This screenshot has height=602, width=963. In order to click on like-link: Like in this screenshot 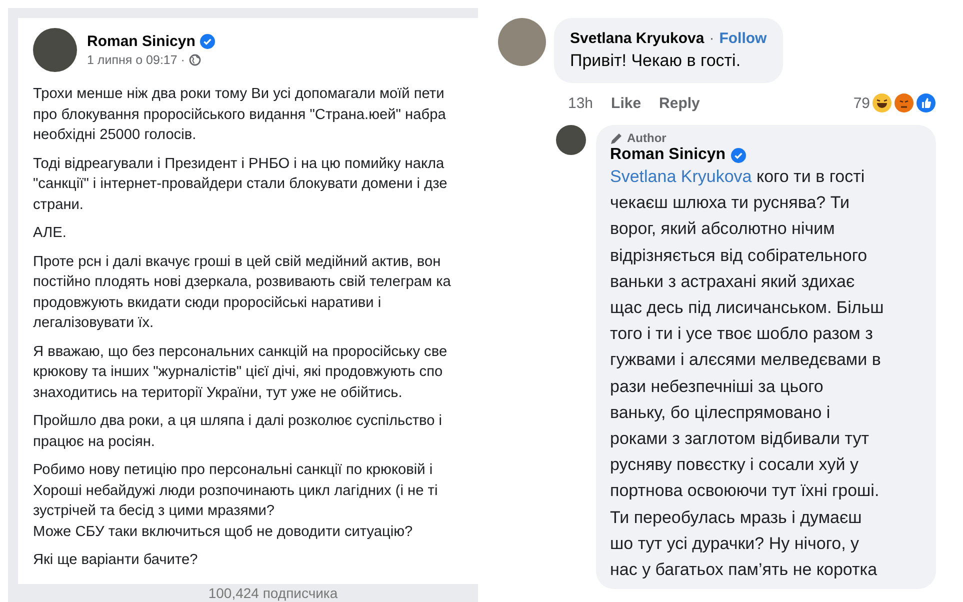, I will do `click(626, 103)`.